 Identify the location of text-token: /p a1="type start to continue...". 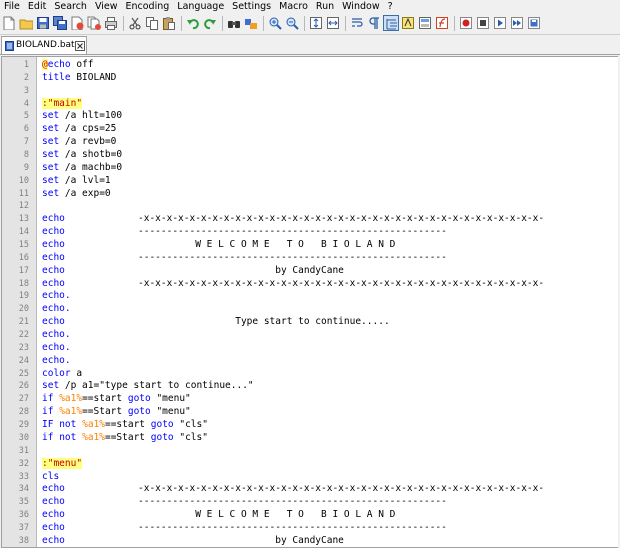
(156, 386).